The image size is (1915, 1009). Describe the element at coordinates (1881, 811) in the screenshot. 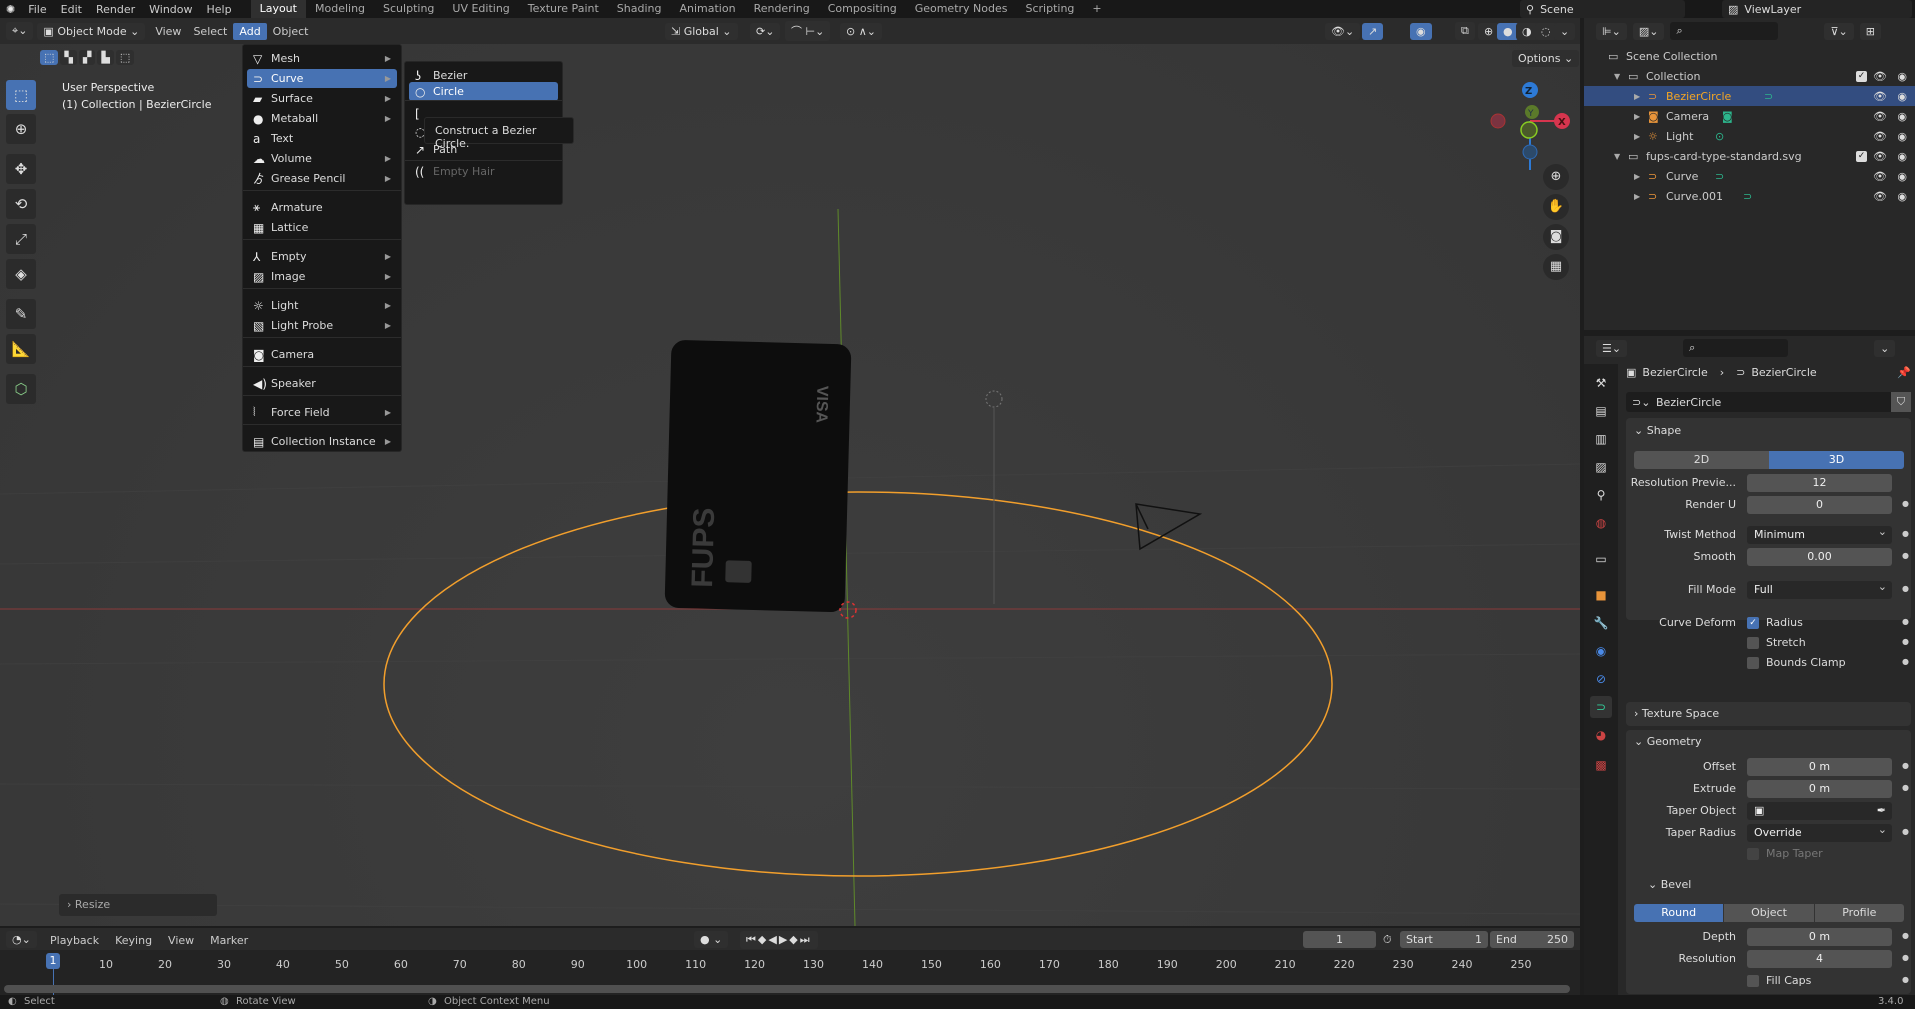

I see `eyedropper-icon: ✒` at that location.